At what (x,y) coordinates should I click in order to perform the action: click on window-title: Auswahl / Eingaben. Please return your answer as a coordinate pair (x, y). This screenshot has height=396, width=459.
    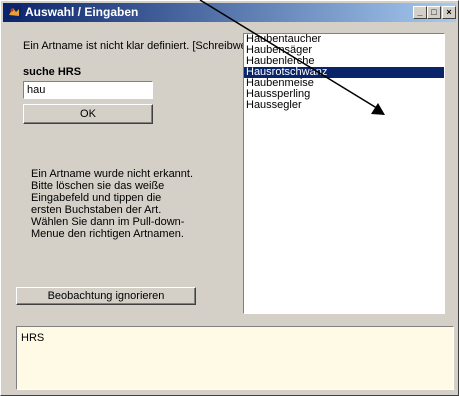
    Looking at the image, I should click on (82, 12).